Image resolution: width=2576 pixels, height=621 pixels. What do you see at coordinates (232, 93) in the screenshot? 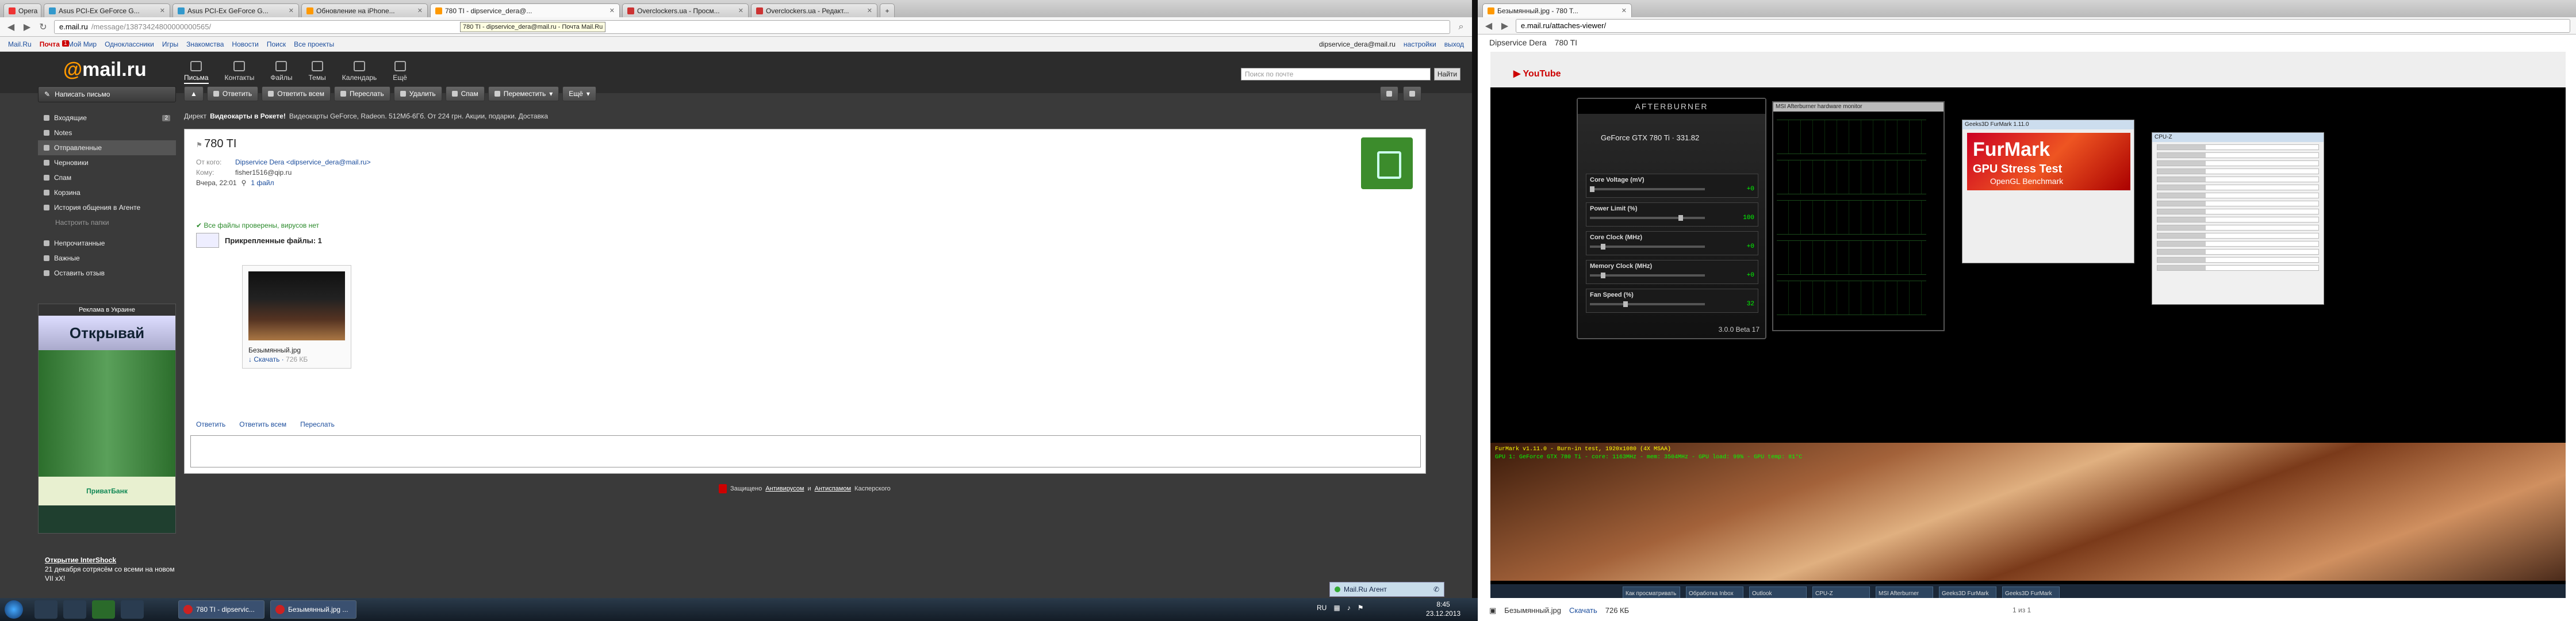
I see `reply-button: Ответить` at bounding box center [232, 93].